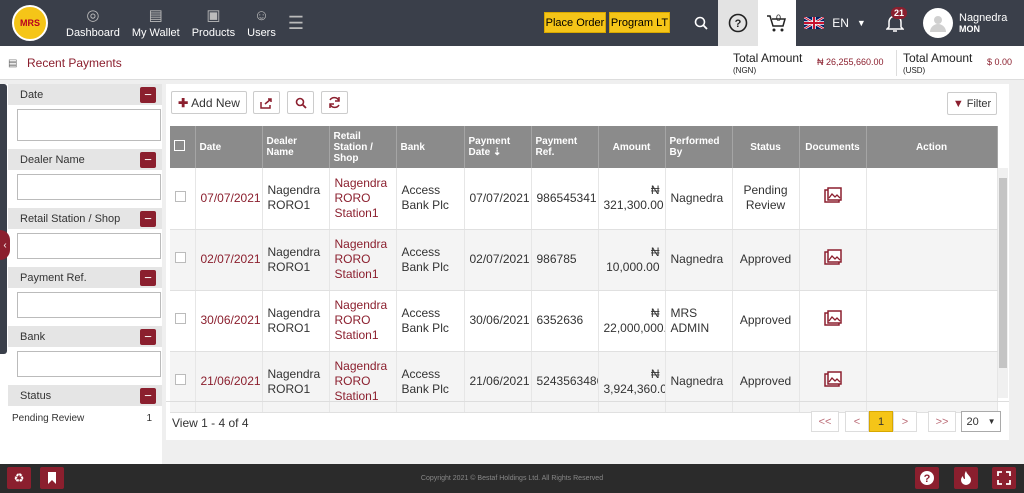 The height and width of the screenshot is (493, 1024). Describe the element at coordinates (363, 147) in the screenshot. I see `column-header: Retail Station / Shop` at that location.